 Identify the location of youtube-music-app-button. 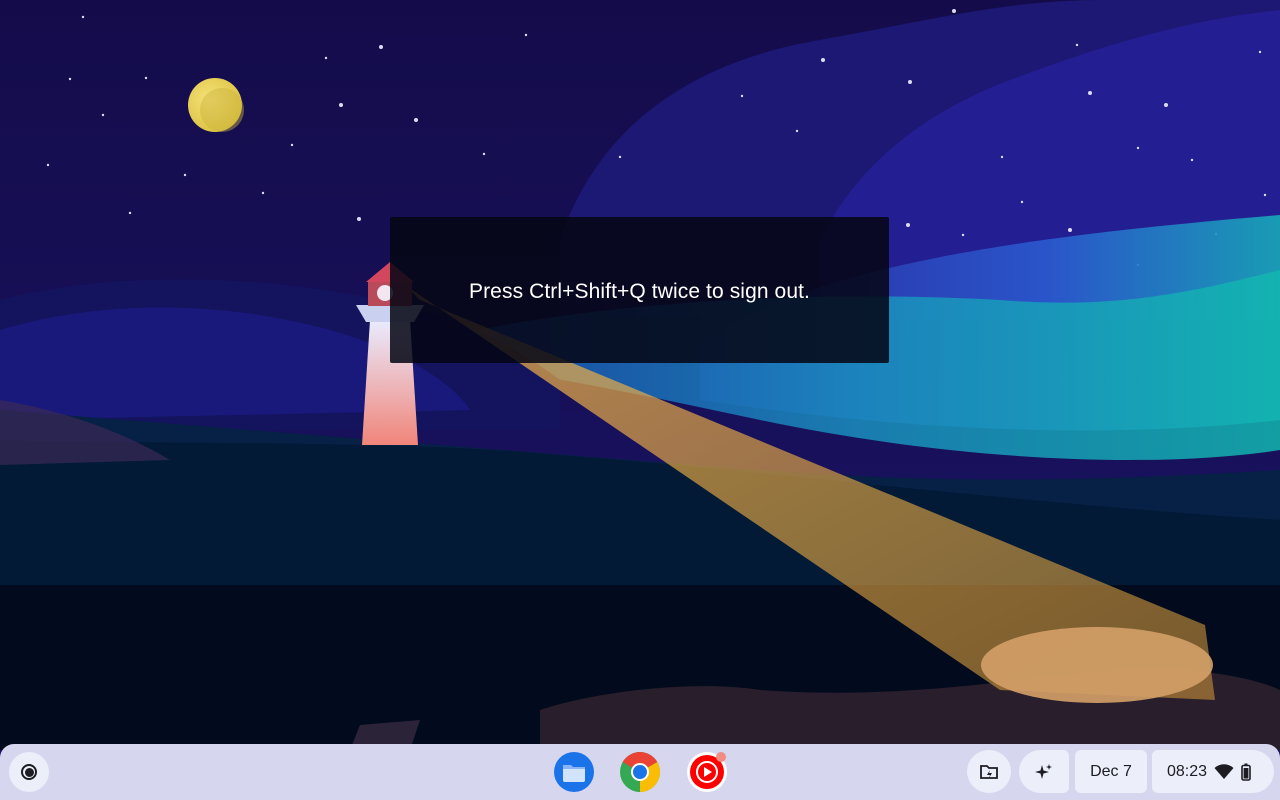
(707, 772).